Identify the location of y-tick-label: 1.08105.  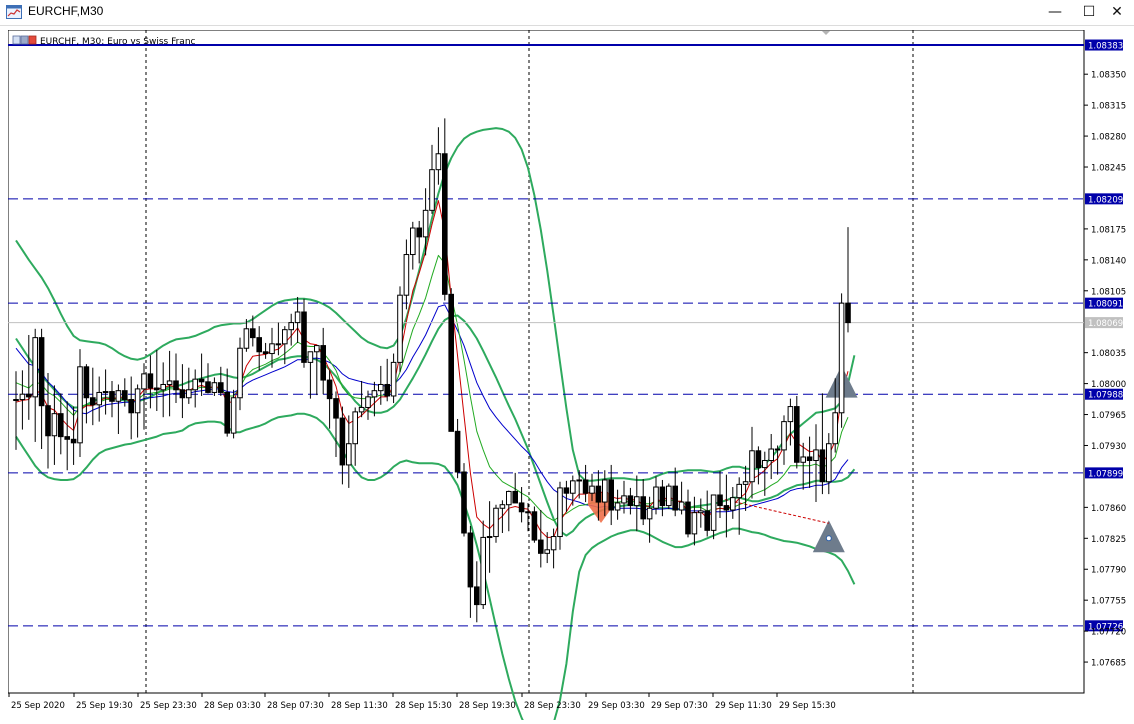
(1108, 292).